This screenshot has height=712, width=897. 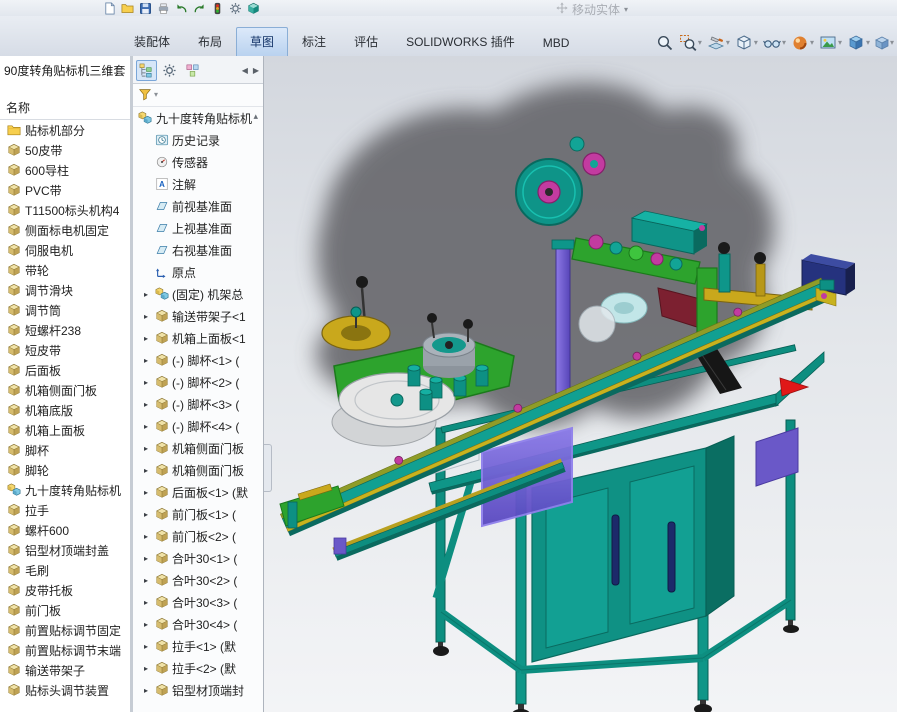 What do you see at coordinates (65, 650) in the screenshot?
I see `list-item: 前置贴标调节末端` at bounding box center [65, 650].